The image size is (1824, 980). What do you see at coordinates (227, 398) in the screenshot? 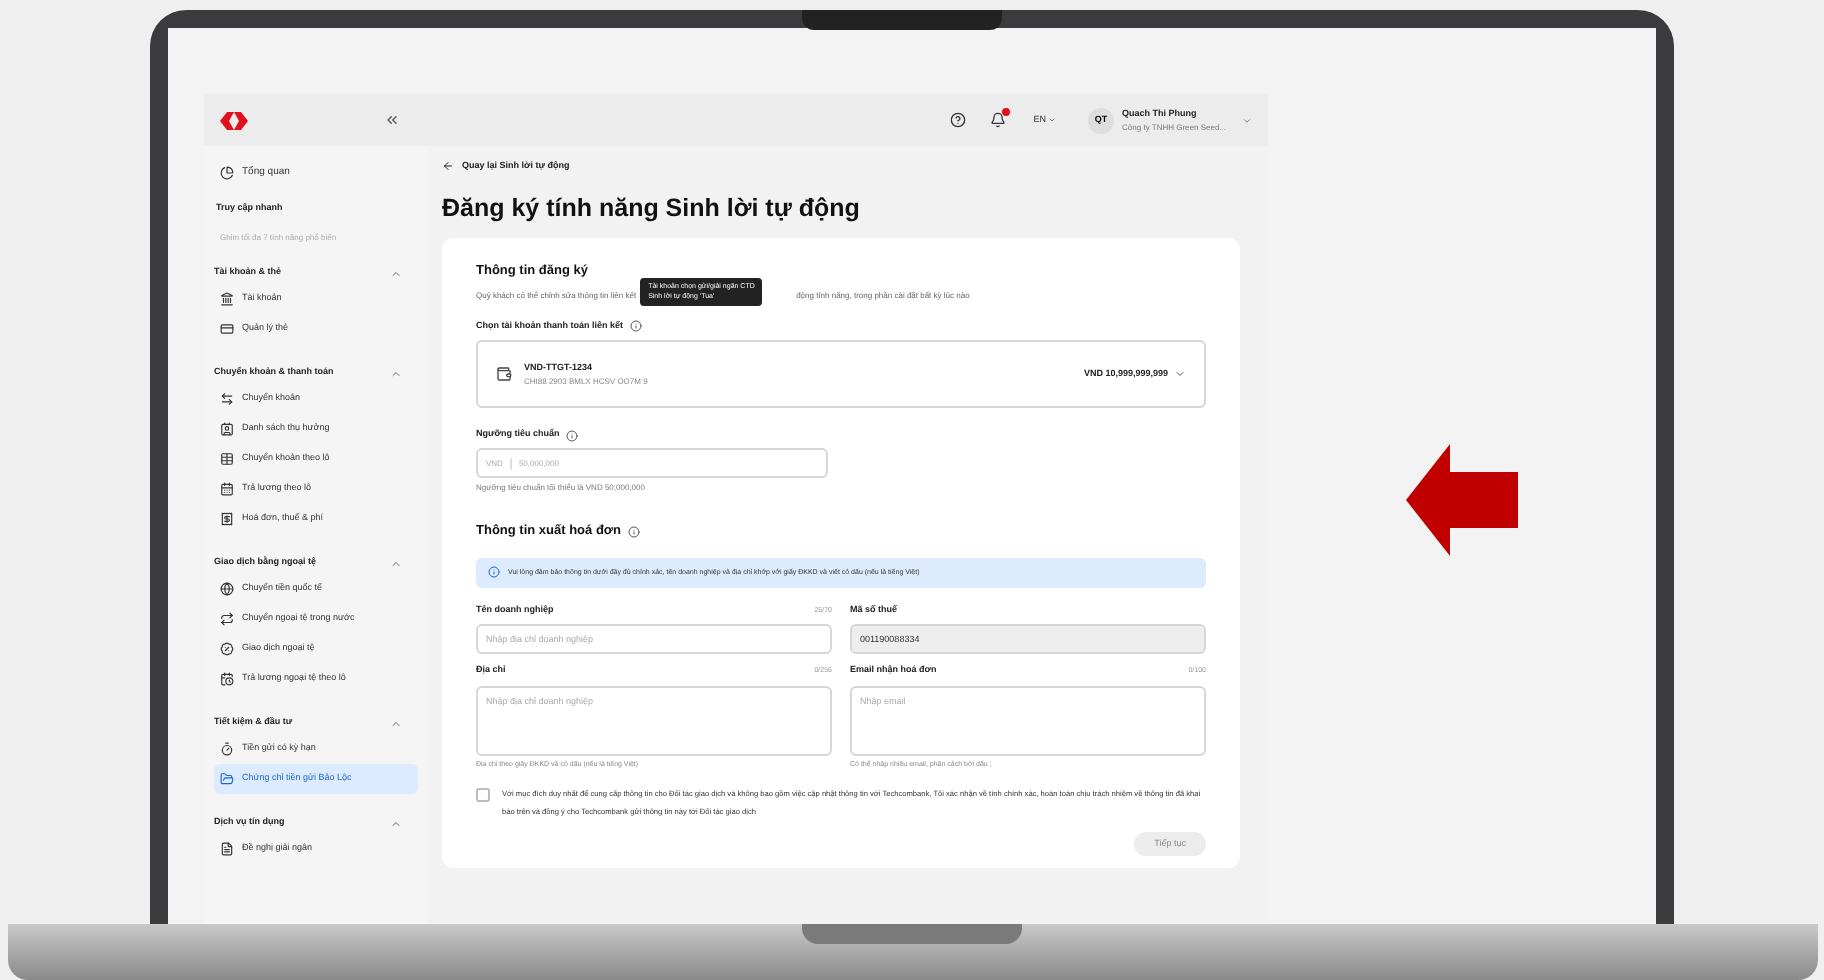
I see `arrows-icon` at bounding box center [227, 398].